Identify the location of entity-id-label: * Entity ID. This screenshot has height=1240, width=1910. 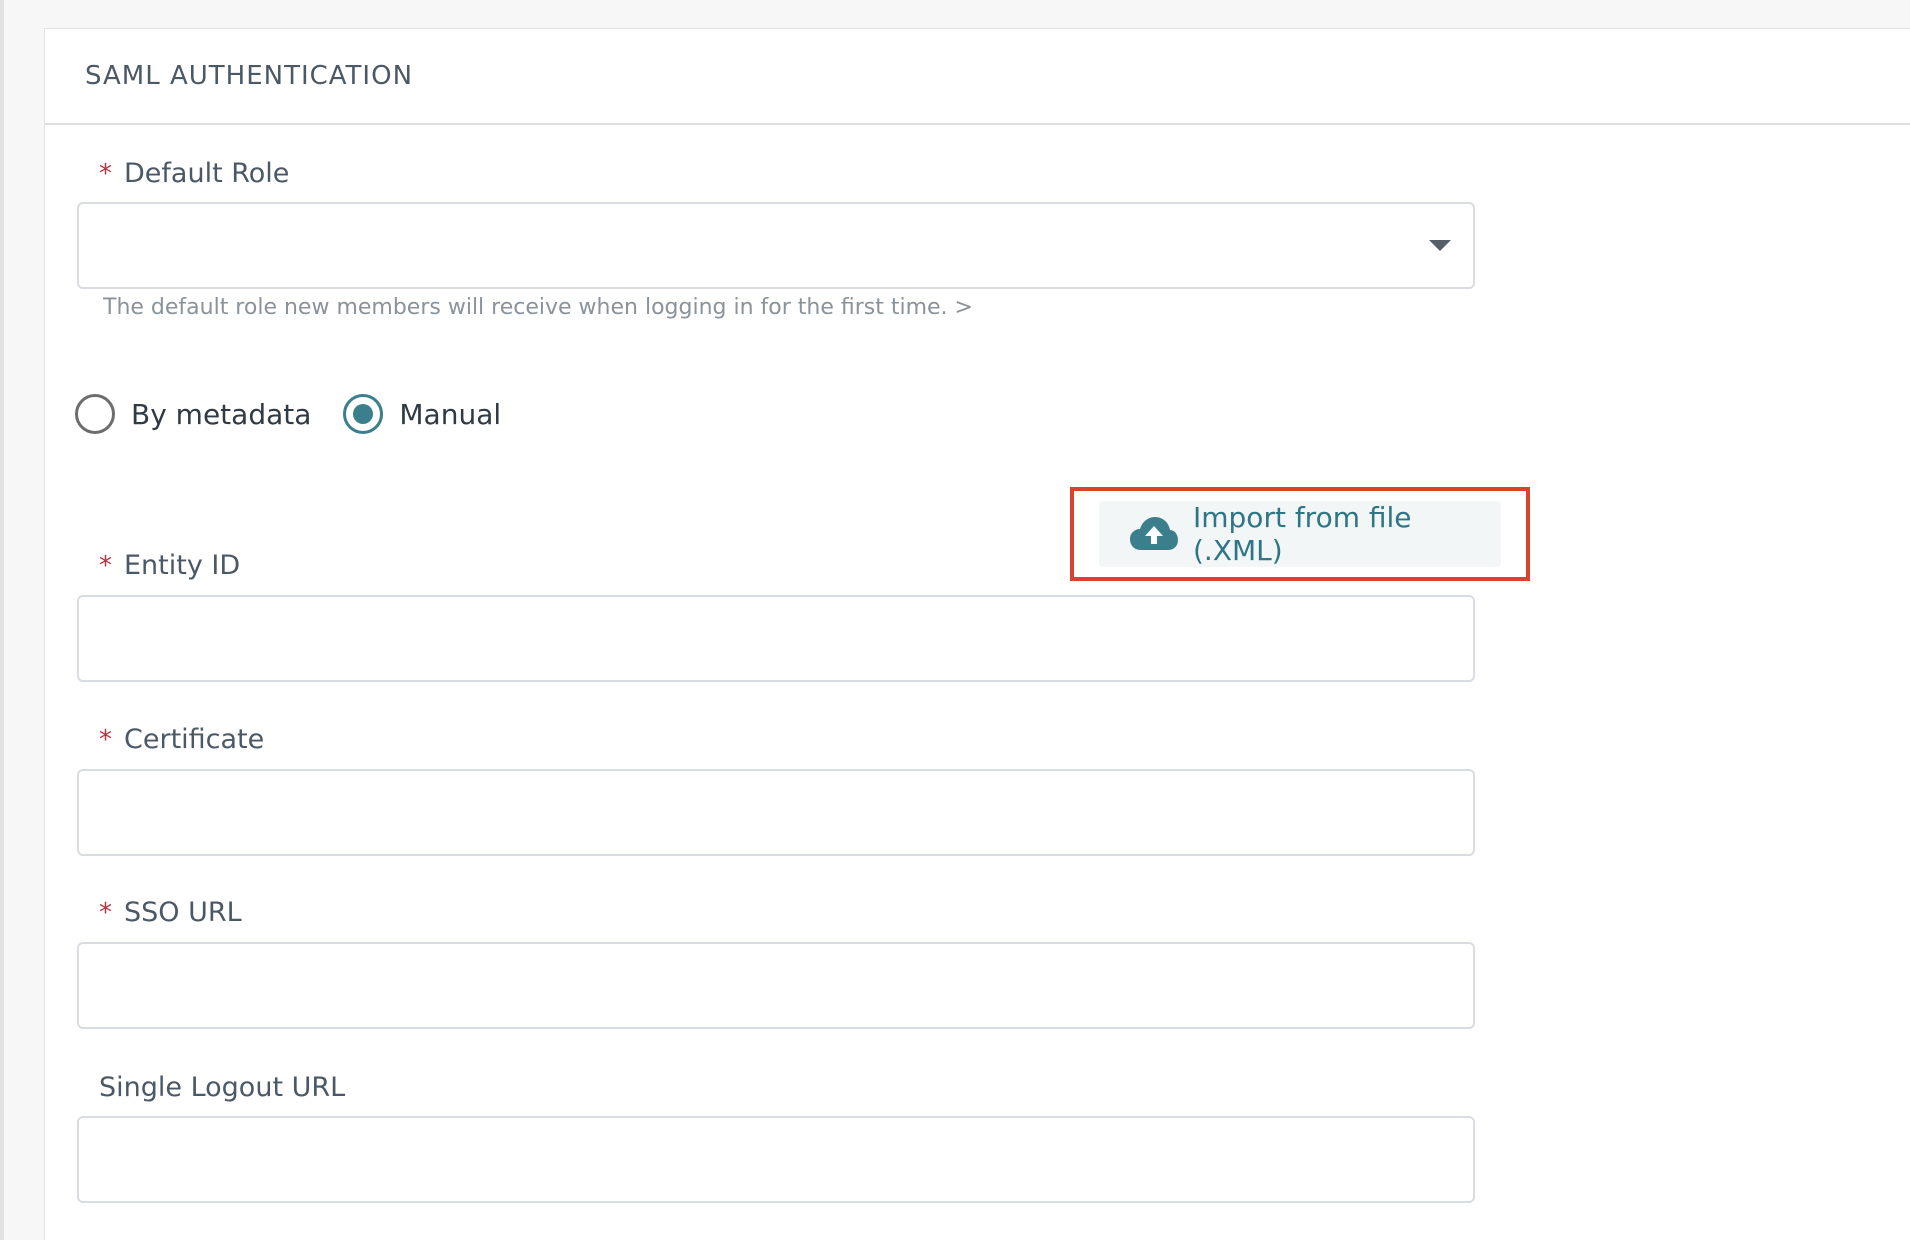
(169, 565).